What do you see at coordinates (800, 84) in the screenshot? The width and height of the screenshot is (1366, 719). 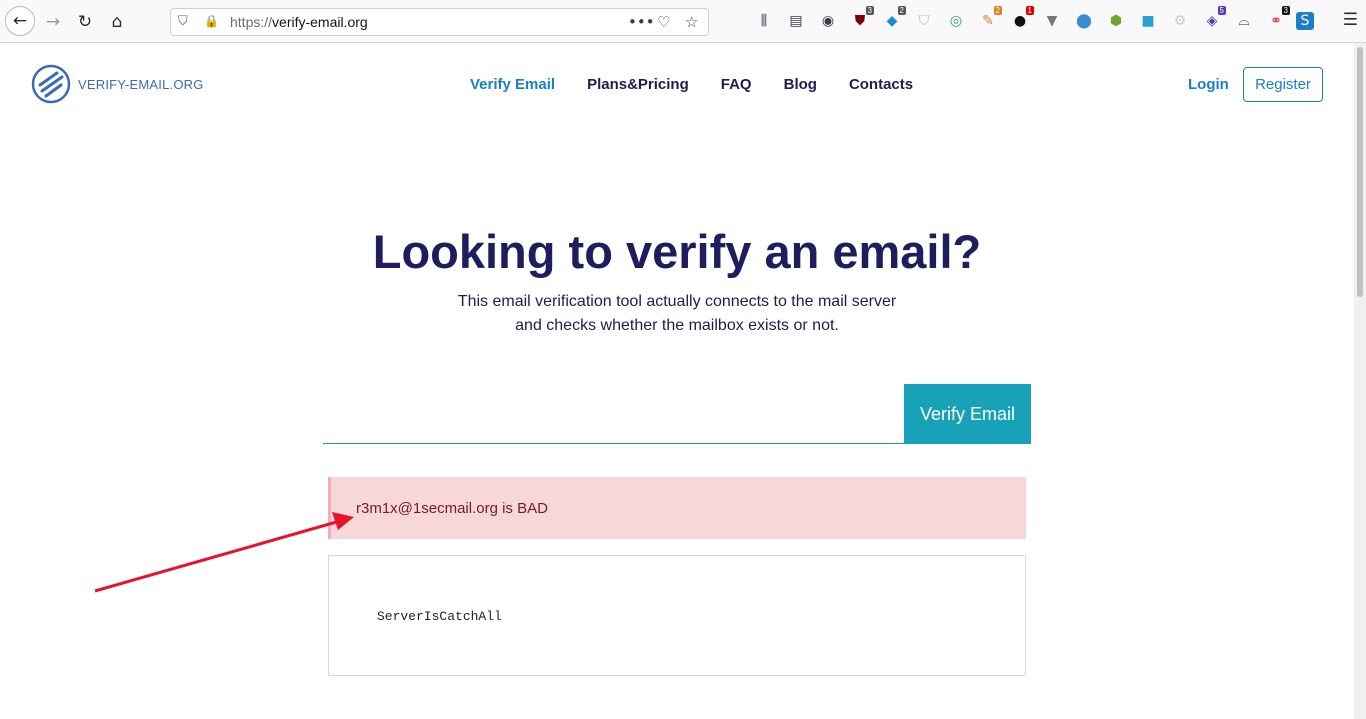 I see `nav-blog: Blog` at bounding box center [800, 84].